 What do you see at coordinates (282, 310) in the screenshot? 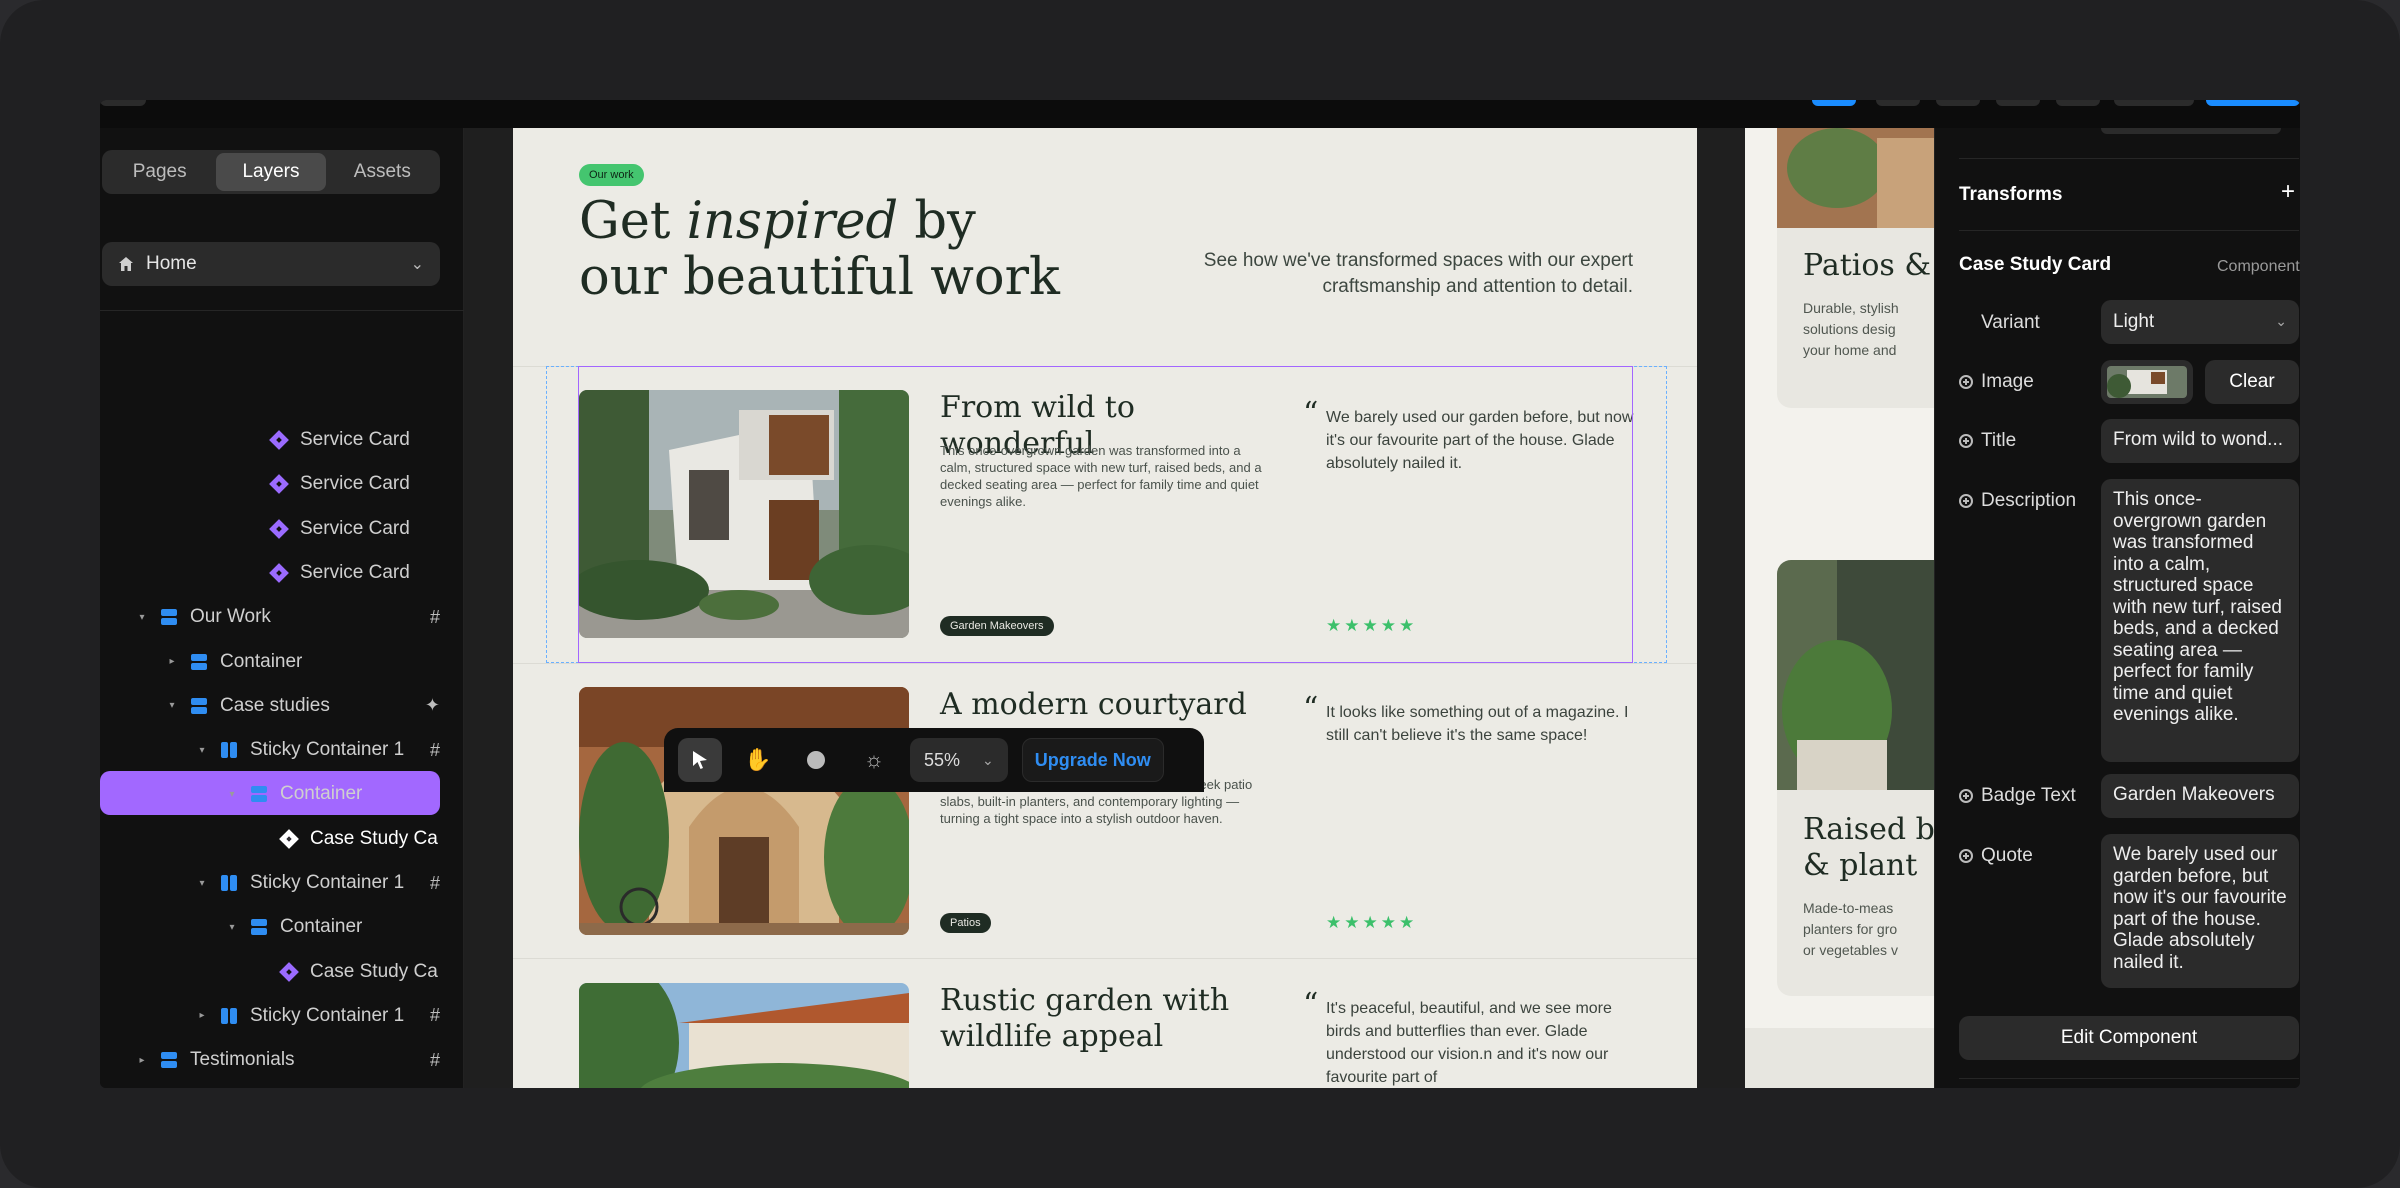
I see `sidebar-divider` at bounding box center [282, 310].